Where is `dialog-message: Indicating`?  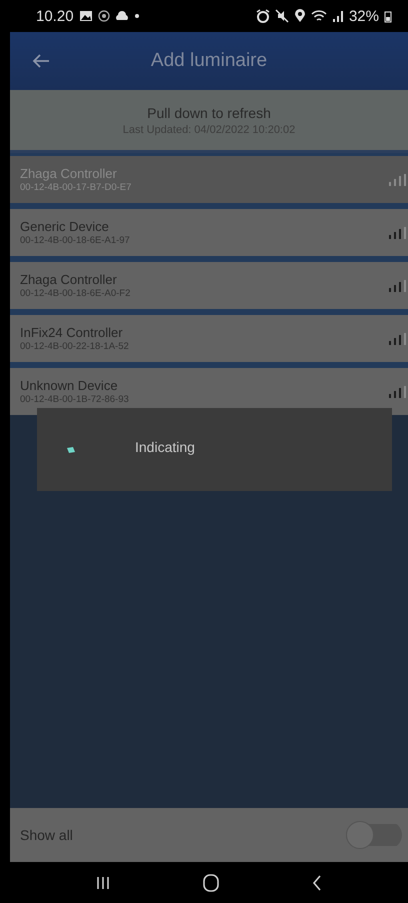
dialog-message: Indicating is located at coordinates (165, 446).